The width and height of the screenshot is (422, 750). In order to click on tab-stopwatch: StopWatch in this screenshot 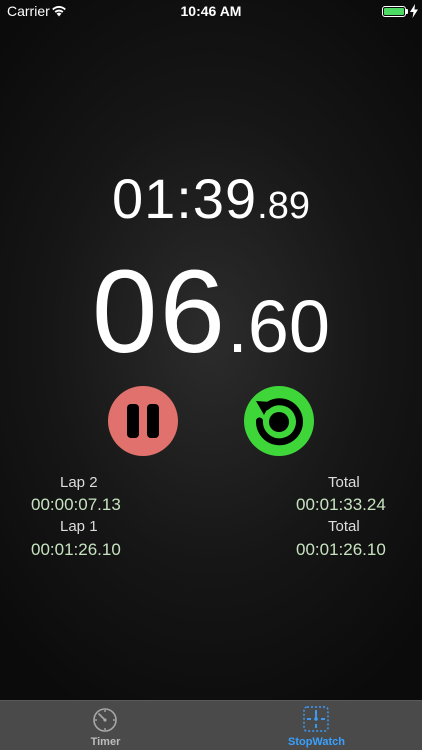, I will do `click(316, 725)`.